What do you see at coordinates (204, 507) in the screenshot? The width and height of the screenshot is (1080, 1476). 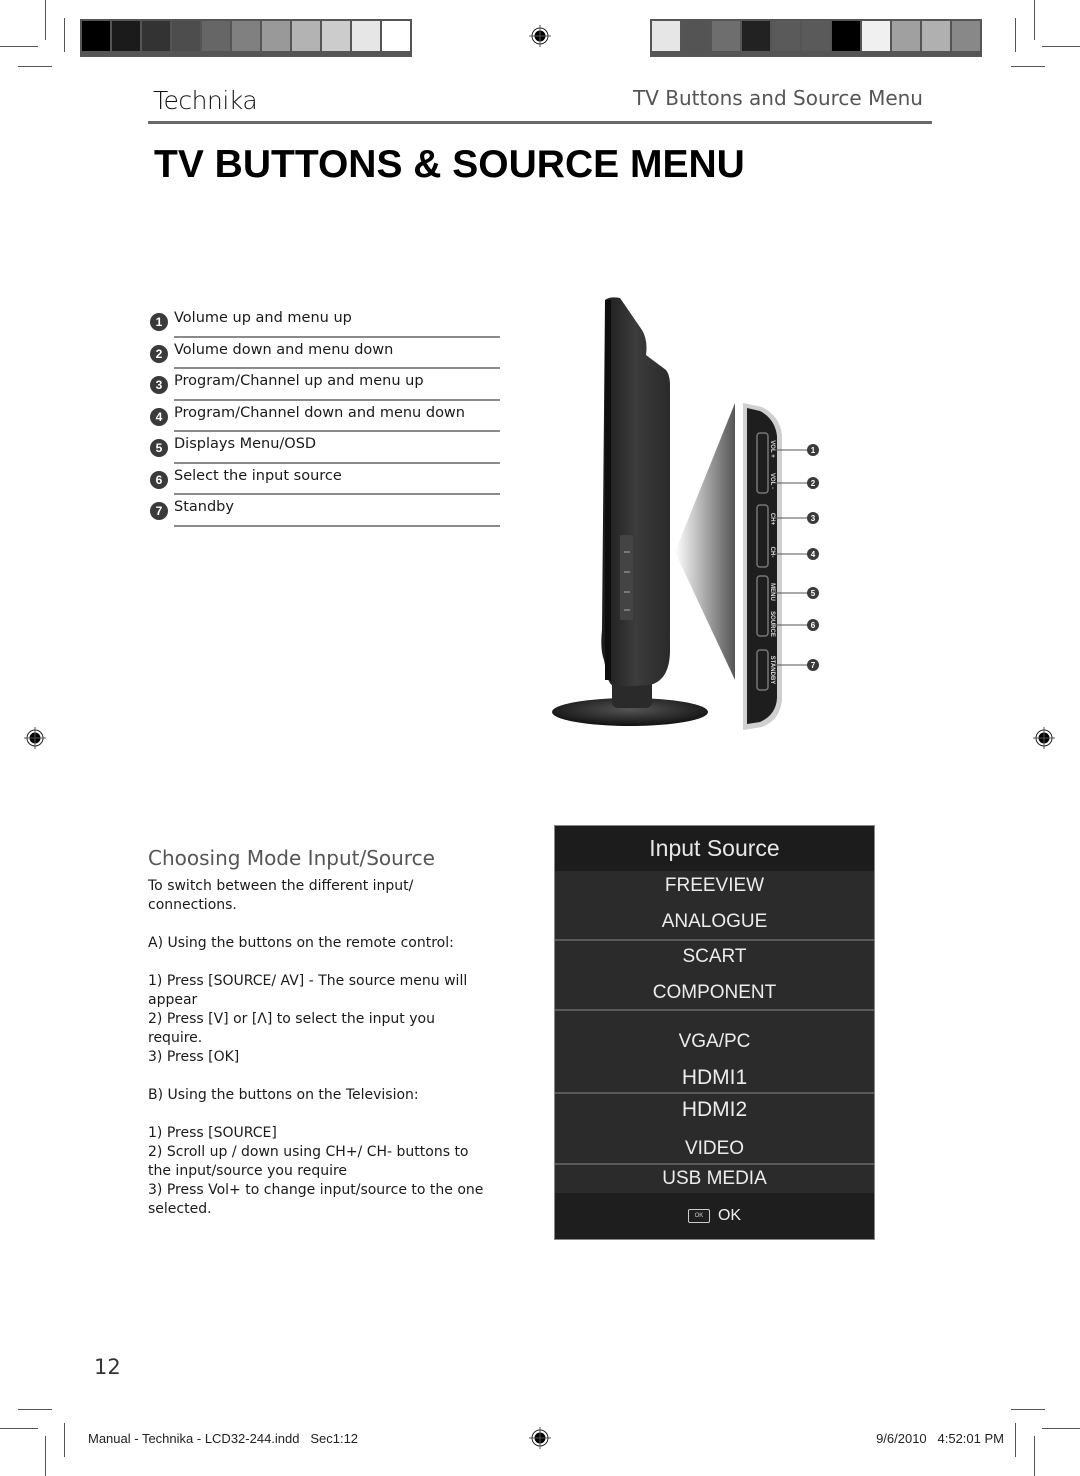 I see `legend-text: Standby` at bounding box center [204, 507].